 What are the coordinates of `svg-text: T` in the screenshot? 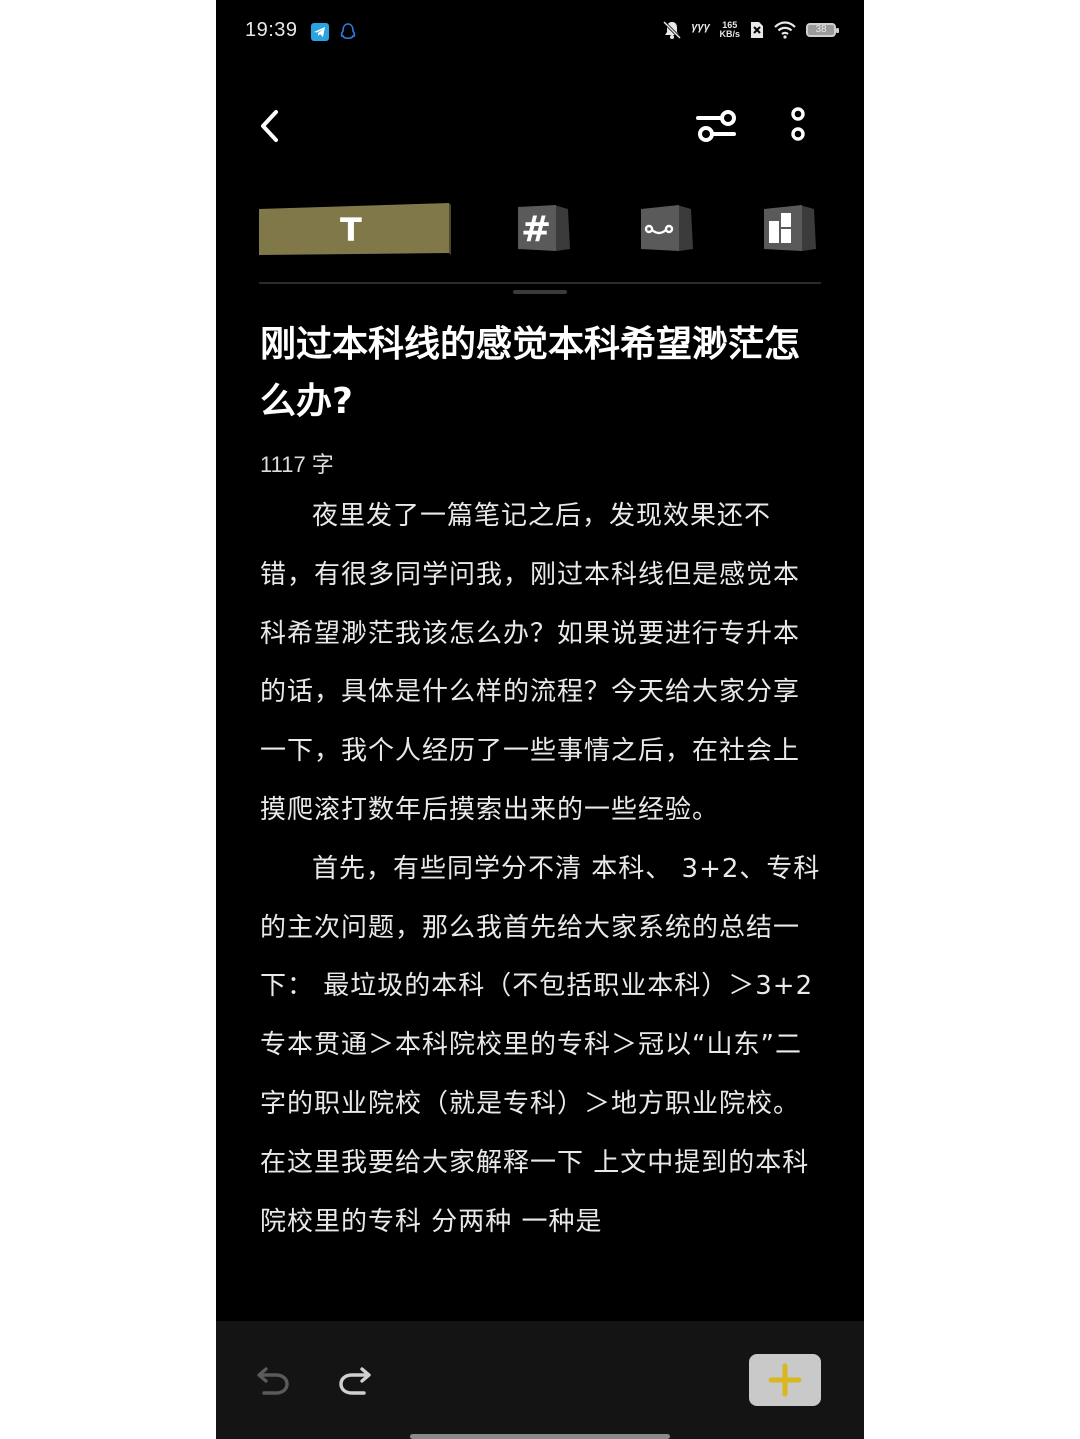 It's located at (351, 230).